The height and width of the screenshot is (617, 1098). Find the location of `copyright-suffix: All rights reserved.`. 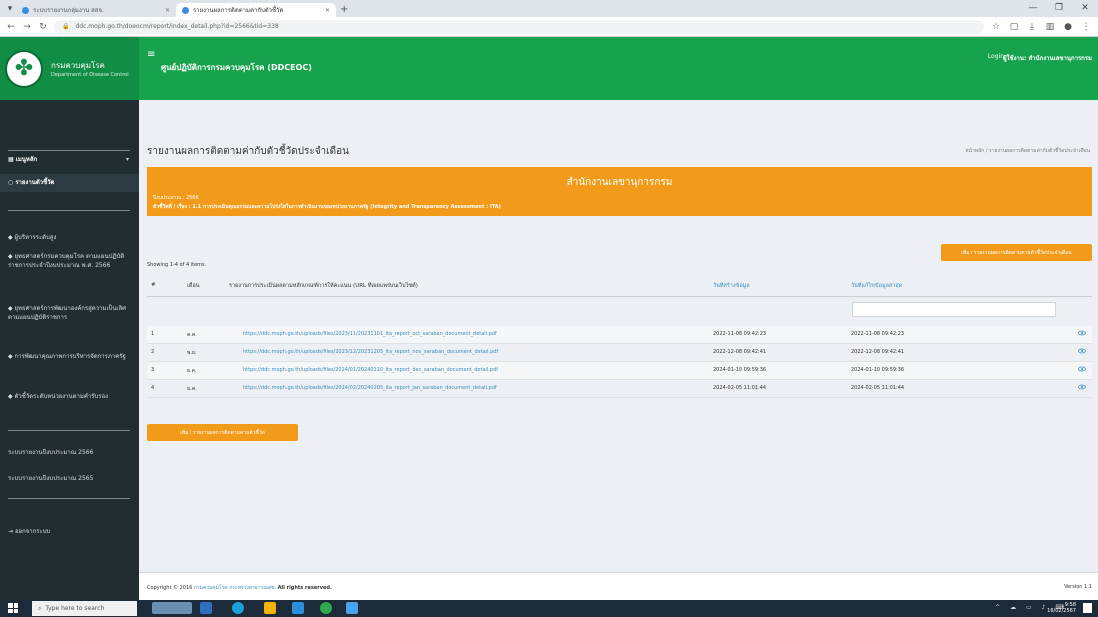

copyright-suffix: All rights reserved. is located at coordinates (304, 588).